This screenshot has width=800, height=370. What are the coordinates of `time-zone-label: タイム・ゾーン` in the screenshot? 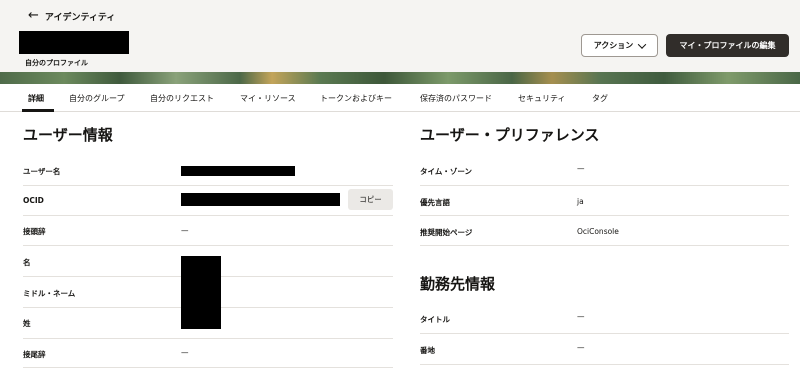 It's located at (446, 171).